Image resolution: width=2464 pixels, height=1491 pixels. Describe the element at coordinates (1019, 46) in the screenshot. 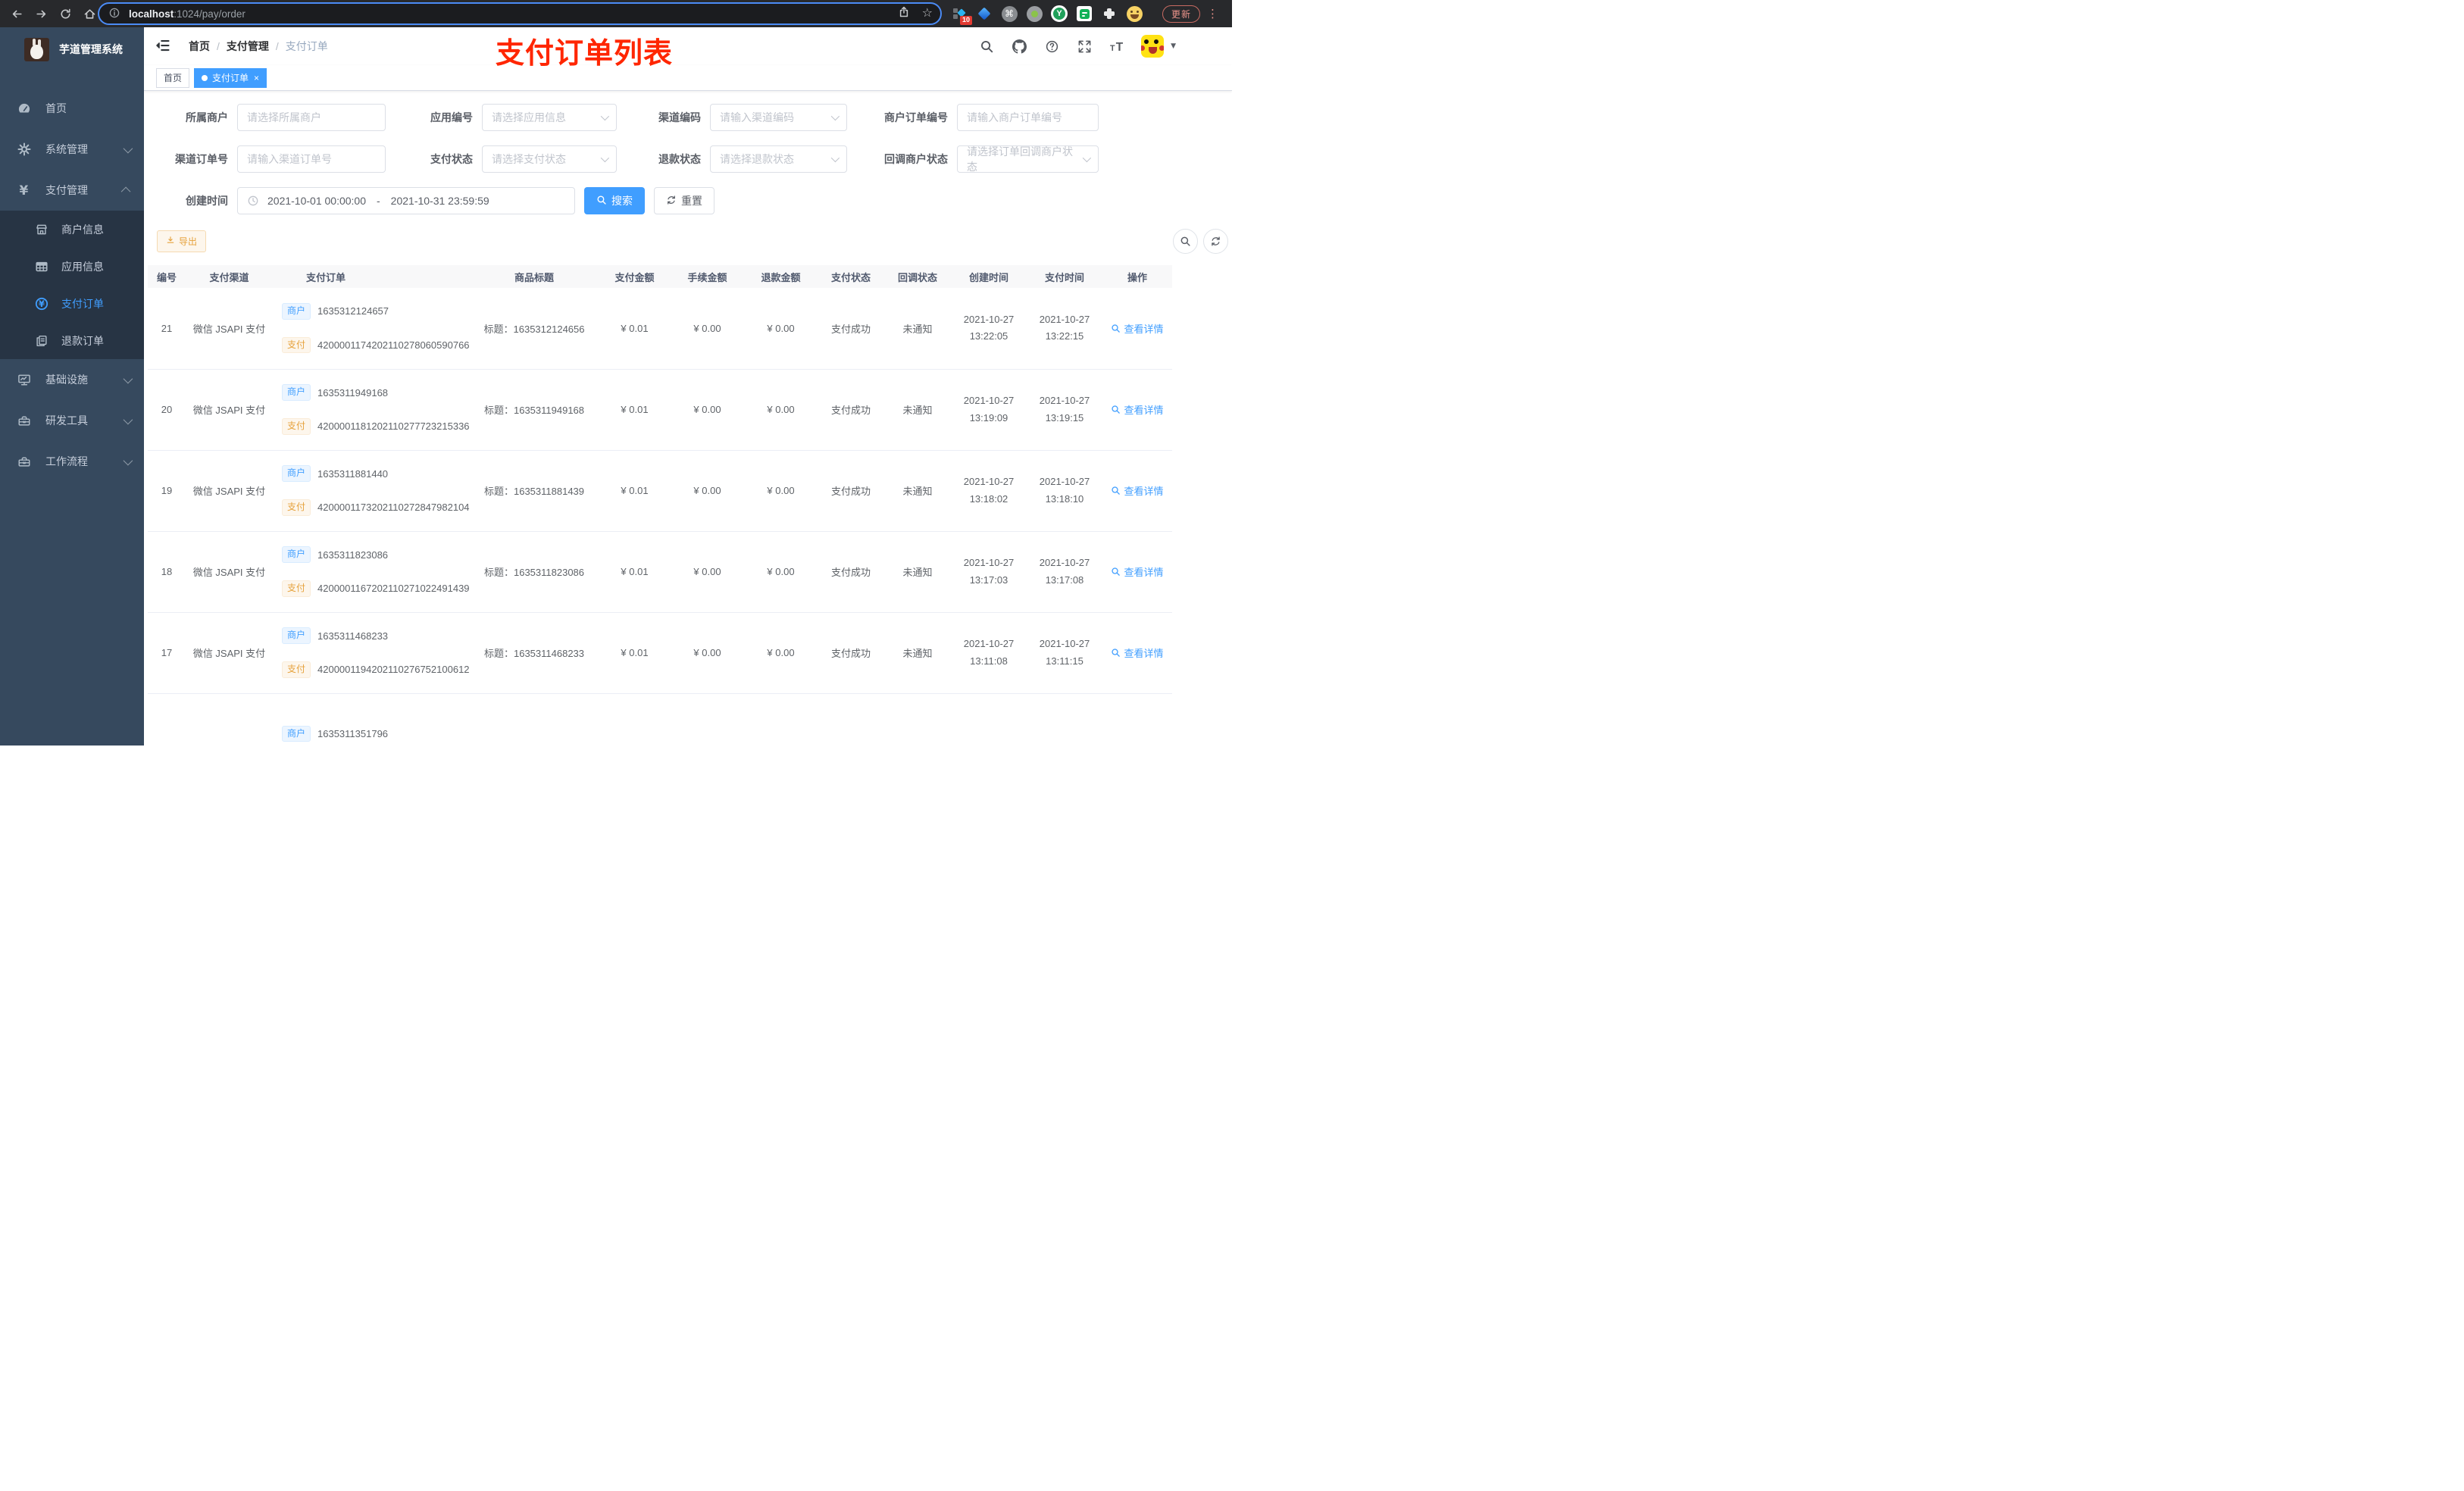

I see `github-icon` at that location.